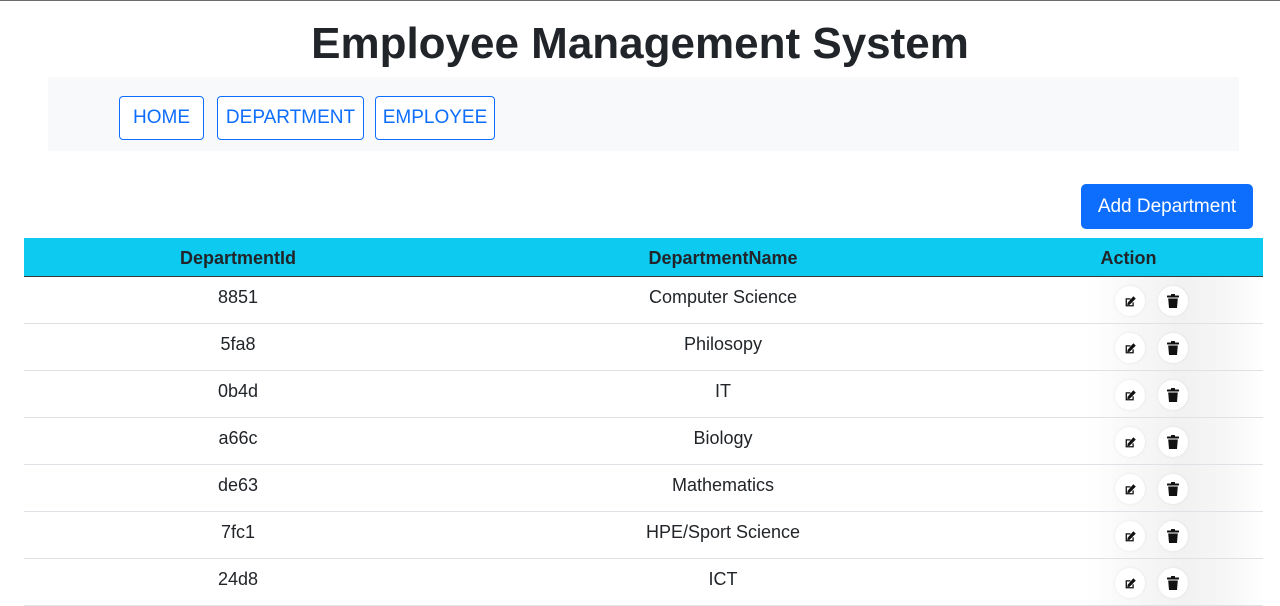 The image size is (1280, 606). I want to click on department-id-cell: 0b4d, so click(238, 391).